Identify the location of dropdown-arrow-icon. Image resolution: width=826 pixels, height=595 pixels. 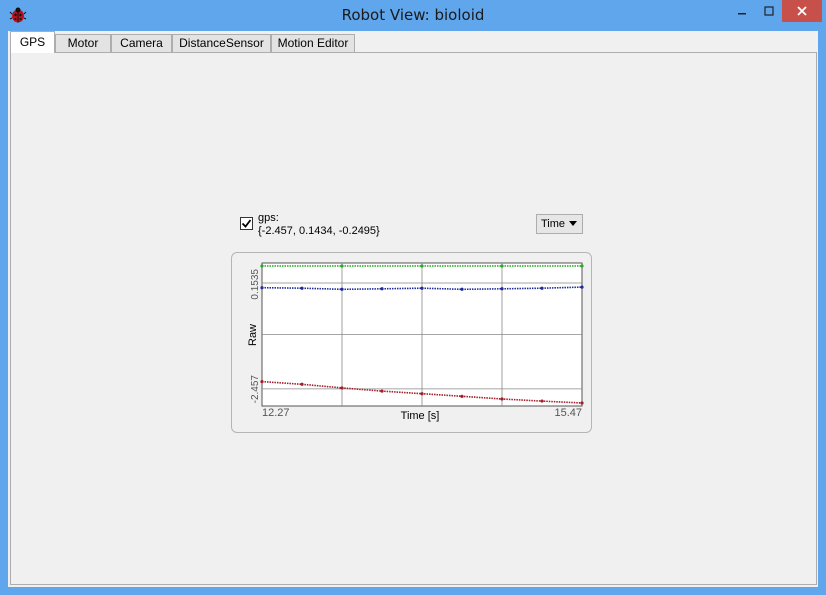
(573, 223).